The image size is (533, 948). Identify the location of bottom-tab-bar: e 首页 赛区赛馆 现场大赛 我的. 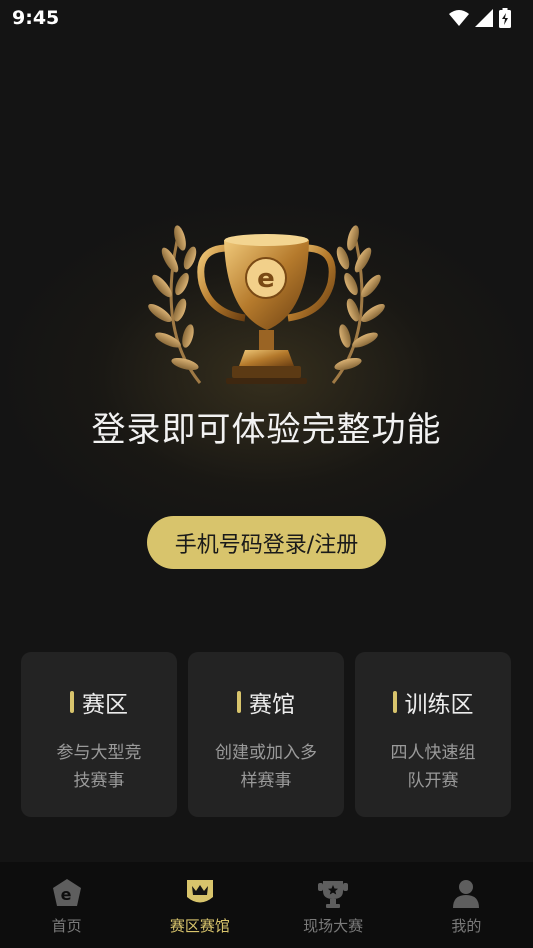
(266, 905).